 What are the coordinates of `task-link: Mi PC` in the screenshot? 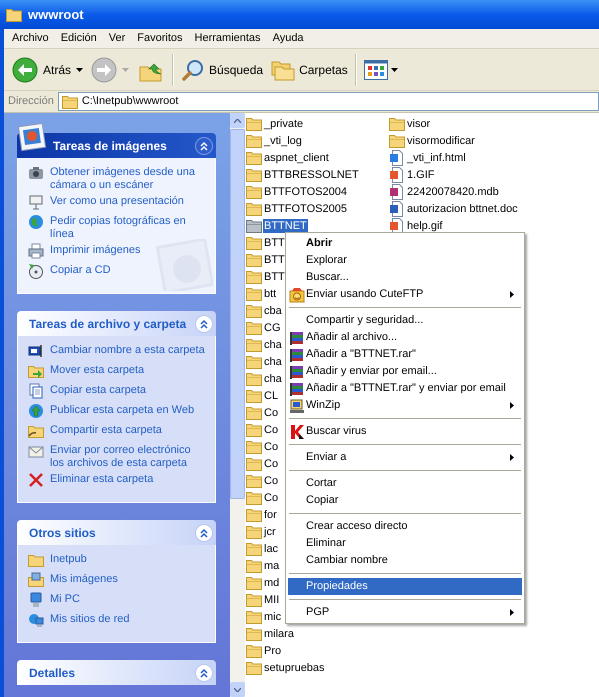 It's located at (65, 599).